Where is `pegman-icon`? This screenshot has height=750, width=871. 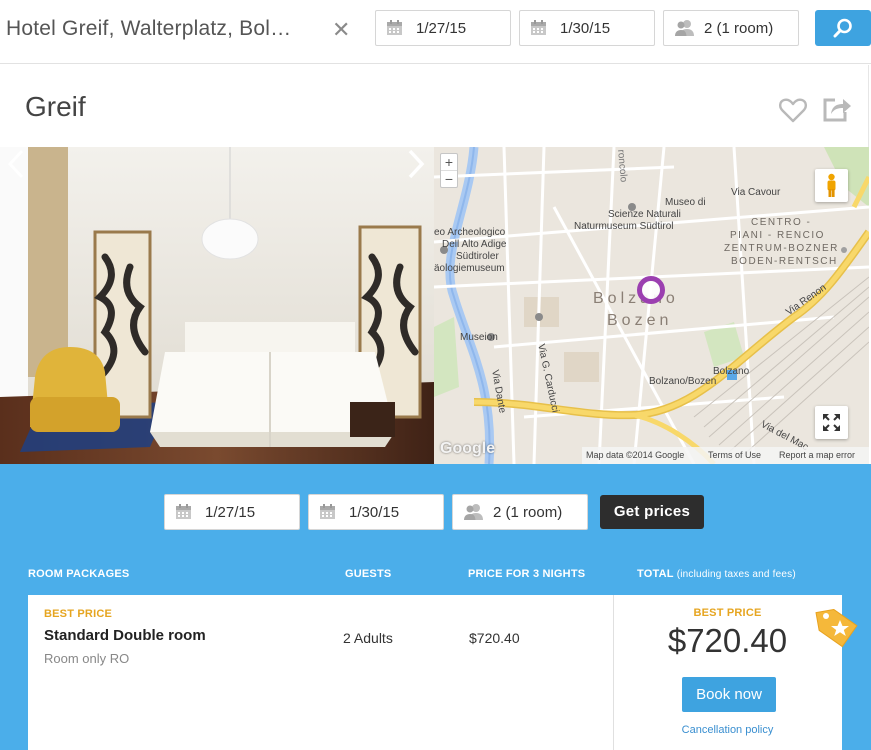
pegman-icon is located at coordinates (831, 185).